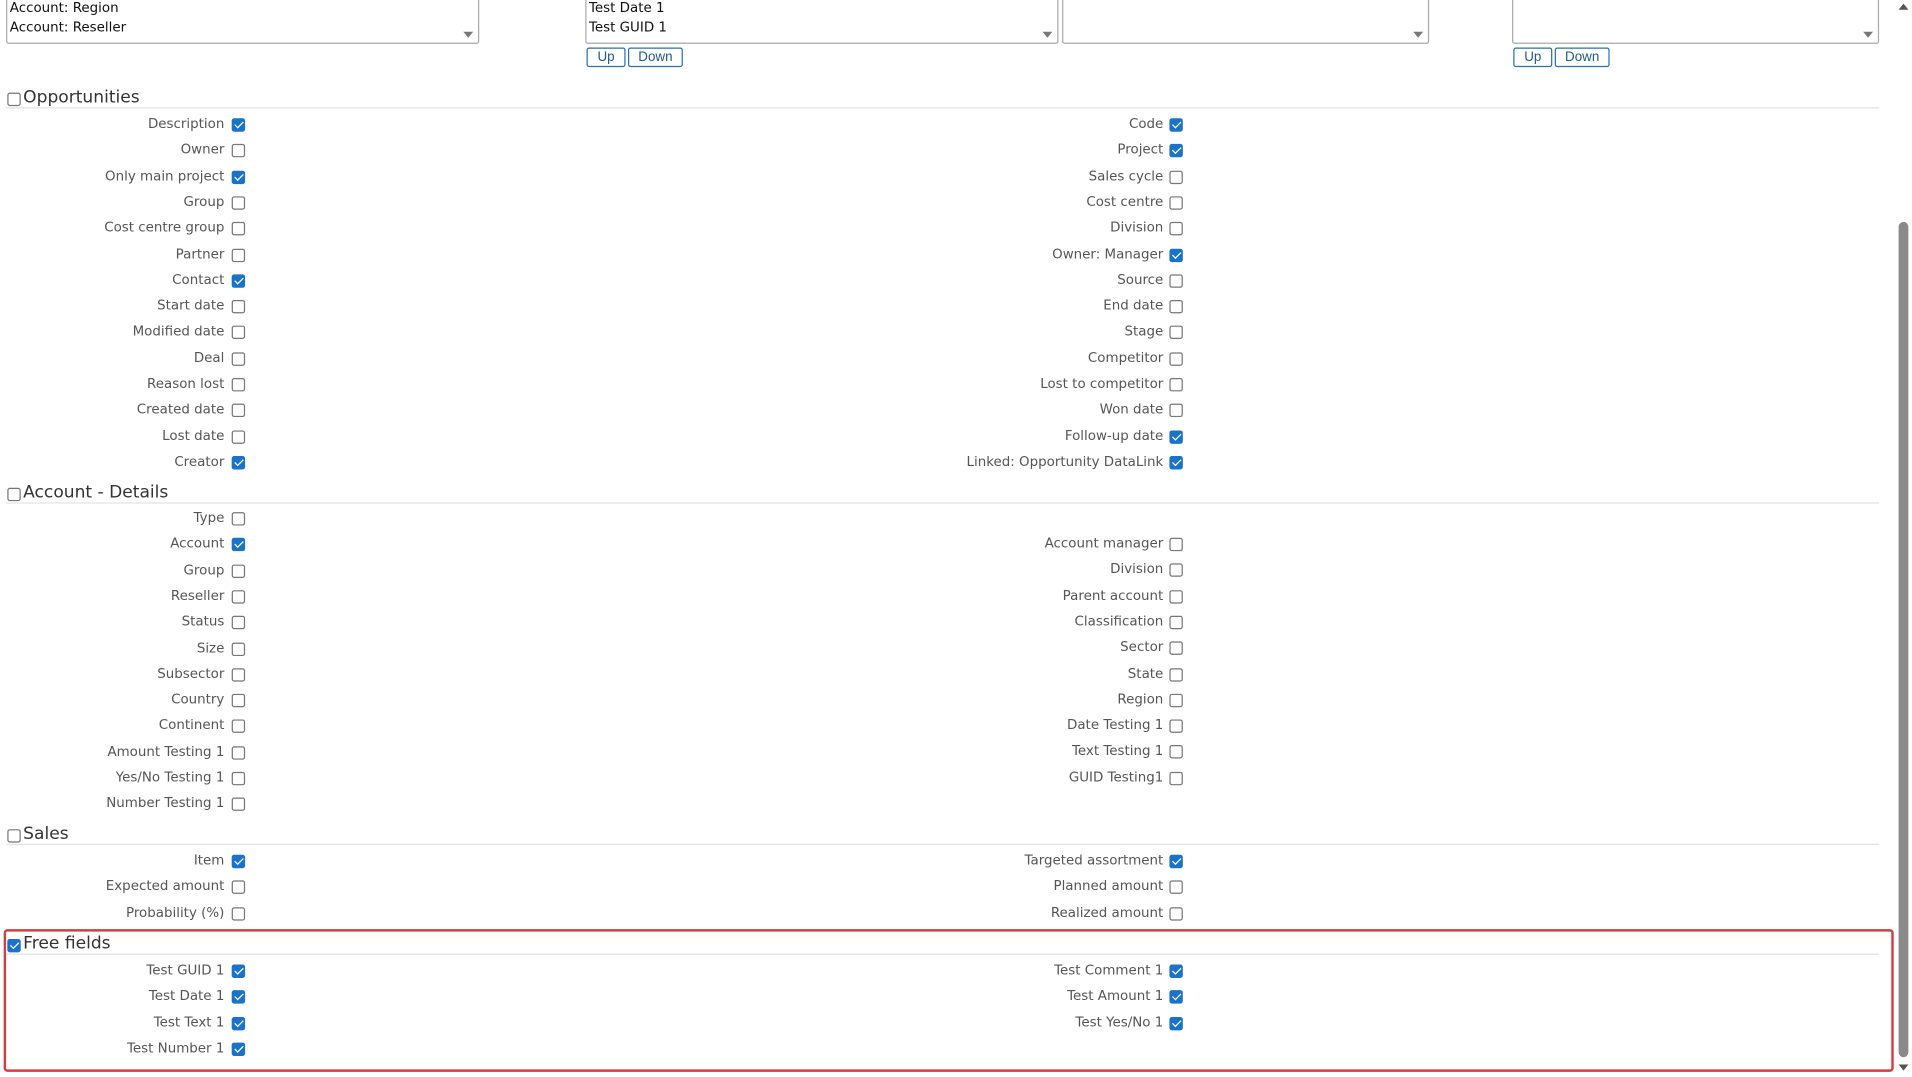 Image resolution: width=1912 pixels, height=1077 pixels. Describe the element at coordinates (943, 98) in the screenshot. I see `section-header-opportunities: Opportunities` at that location.